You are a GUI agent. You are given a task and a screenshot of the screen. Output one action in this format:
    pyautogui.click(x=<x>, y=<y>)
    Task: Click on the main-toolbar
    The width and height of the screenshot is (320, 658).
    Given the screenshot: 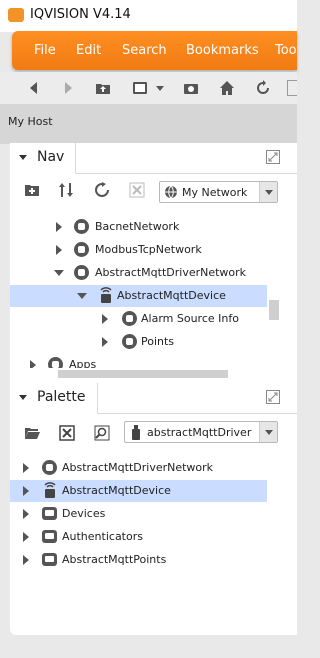 What is the action you would take?
    pyautogui.click(x=148, y=88)
    